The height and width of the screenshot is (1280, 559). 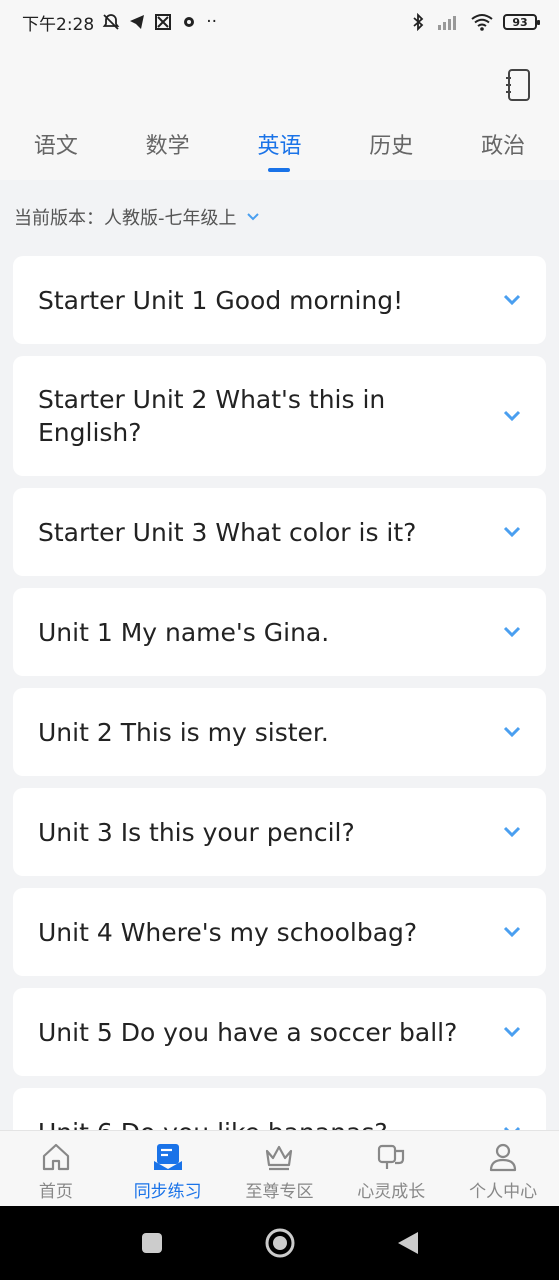 I want to click on wifi-icon, so click(x=482, y=22).